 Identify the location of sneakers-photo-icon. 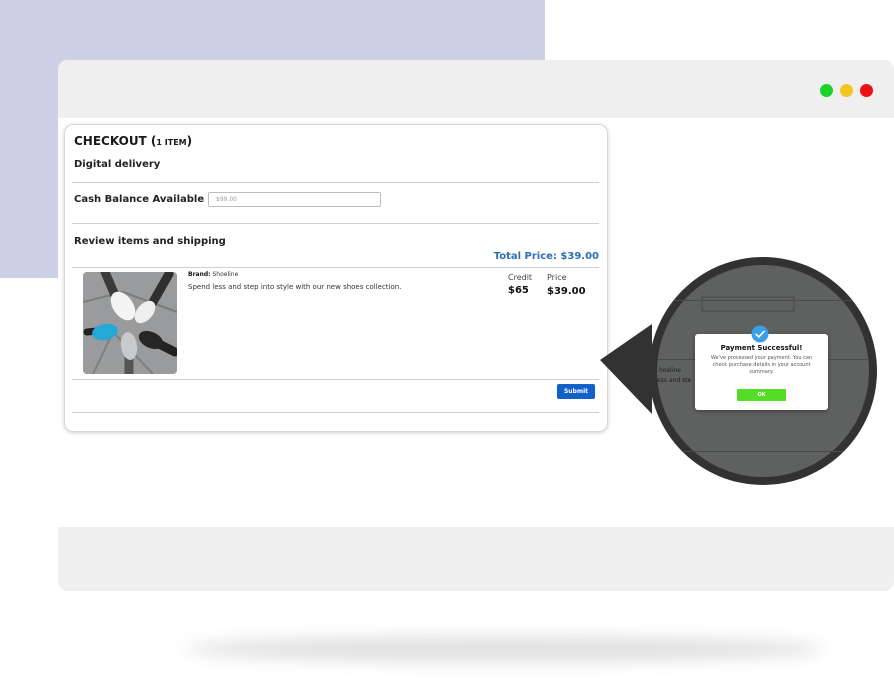
(130, 323).